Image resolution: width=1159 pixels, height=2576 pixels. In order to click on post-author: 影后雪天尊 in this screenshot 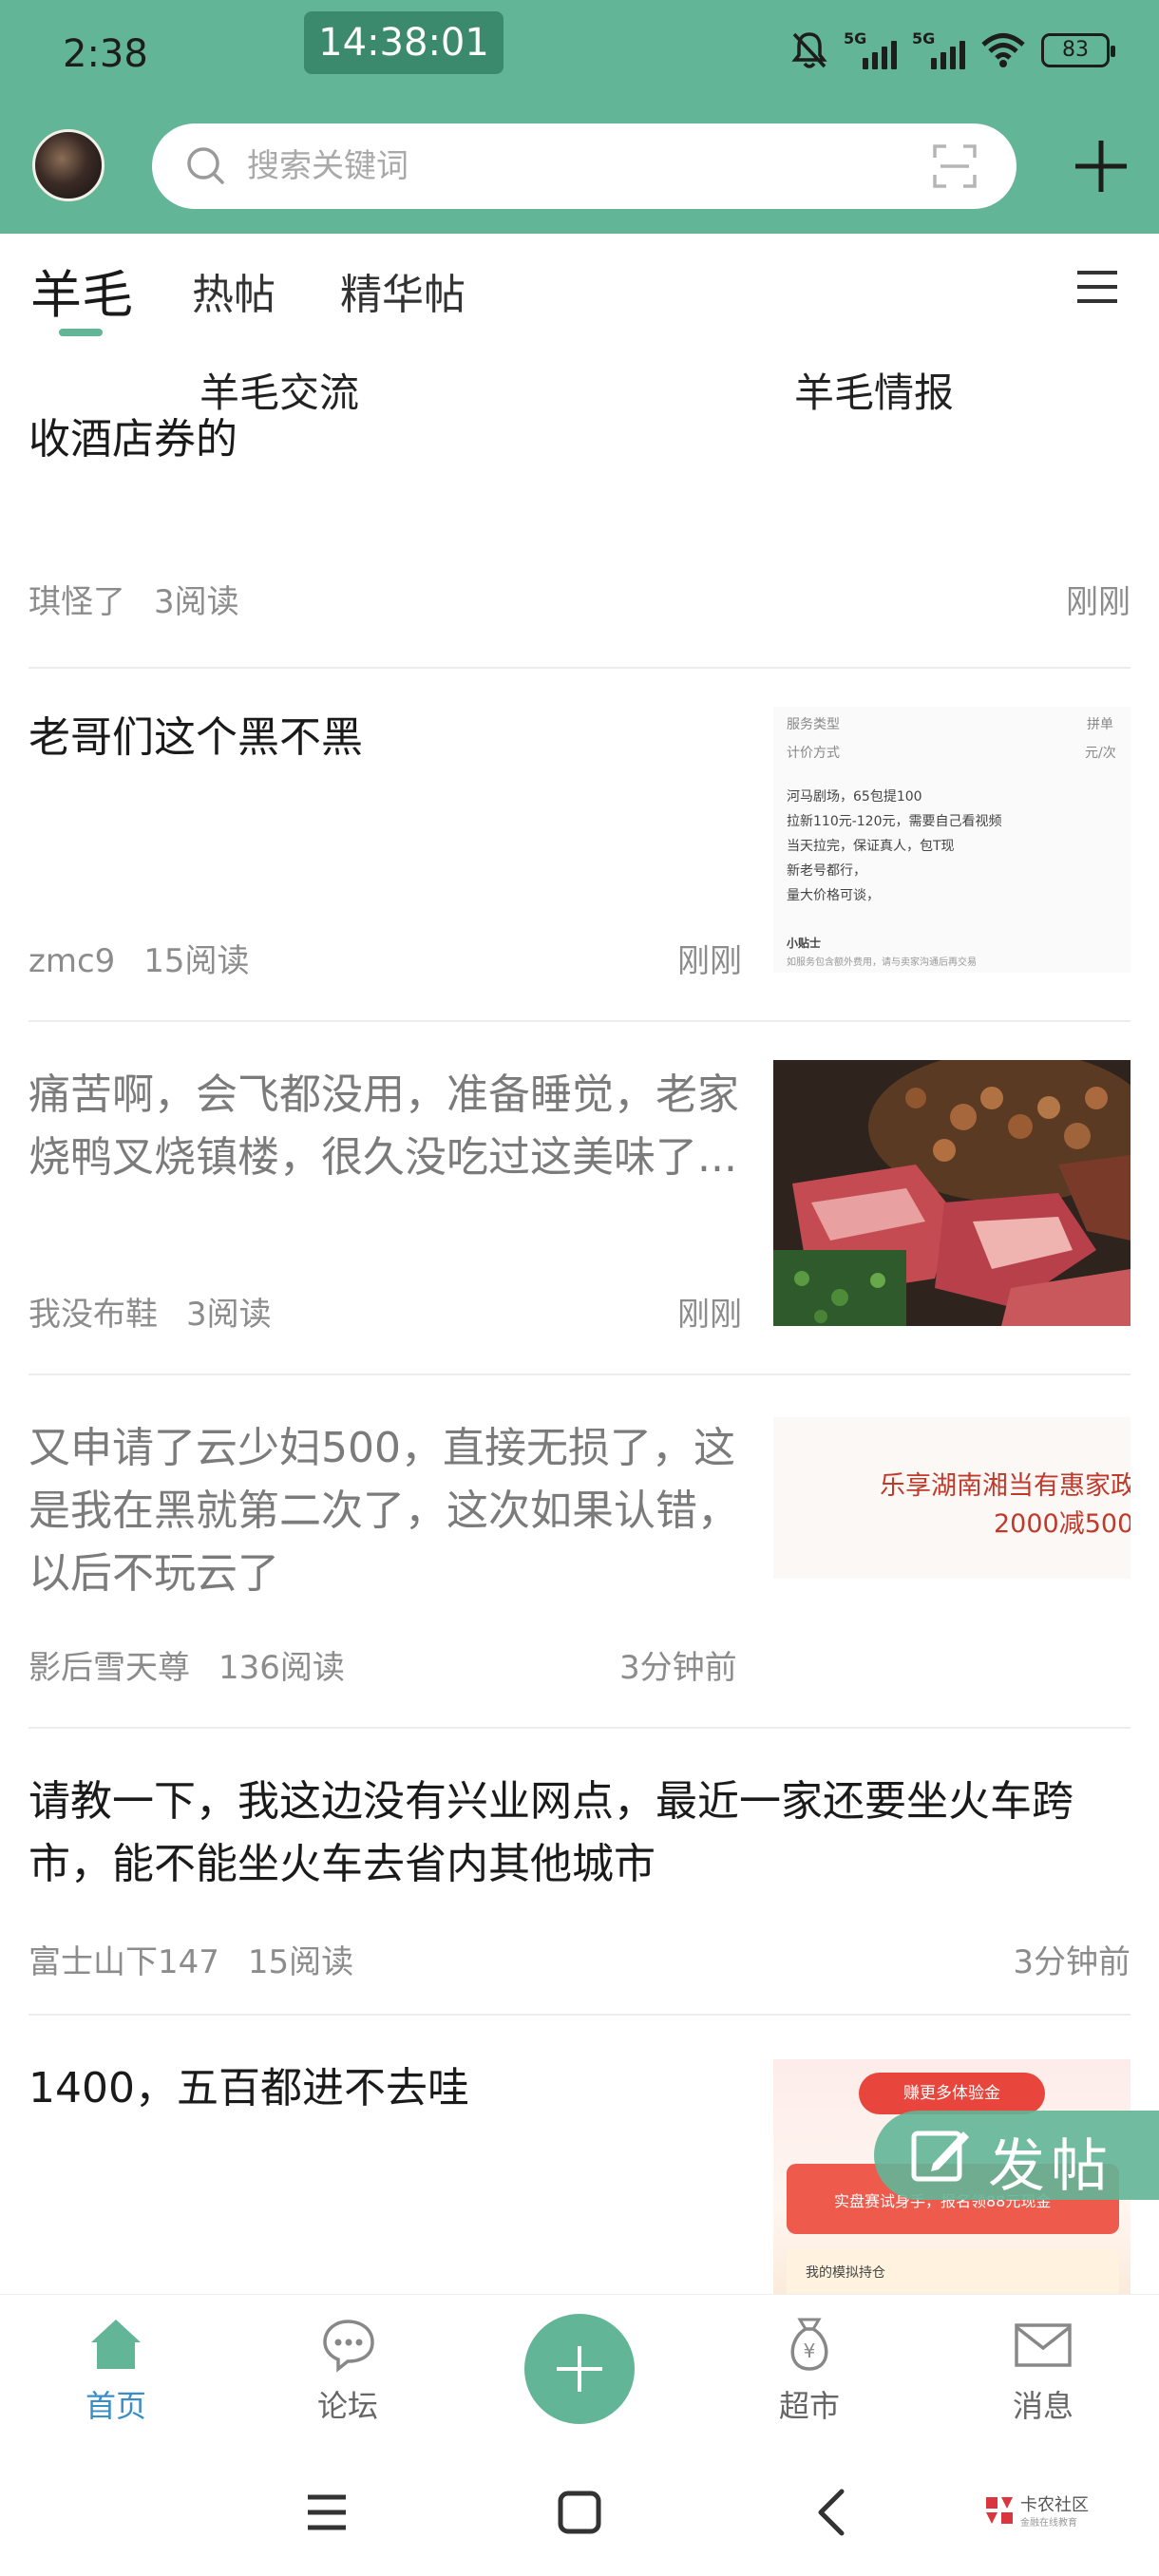, I will do `click(109, 1668)`.